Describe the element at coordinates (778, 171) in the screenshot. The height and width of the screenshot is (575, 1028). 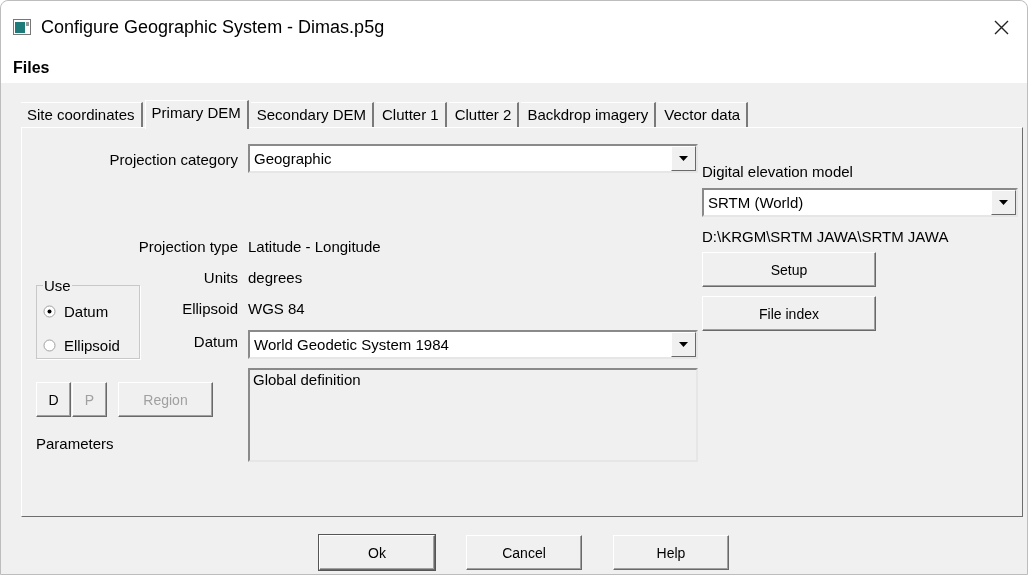
I see `field-label: Digital elevation model` at that location.